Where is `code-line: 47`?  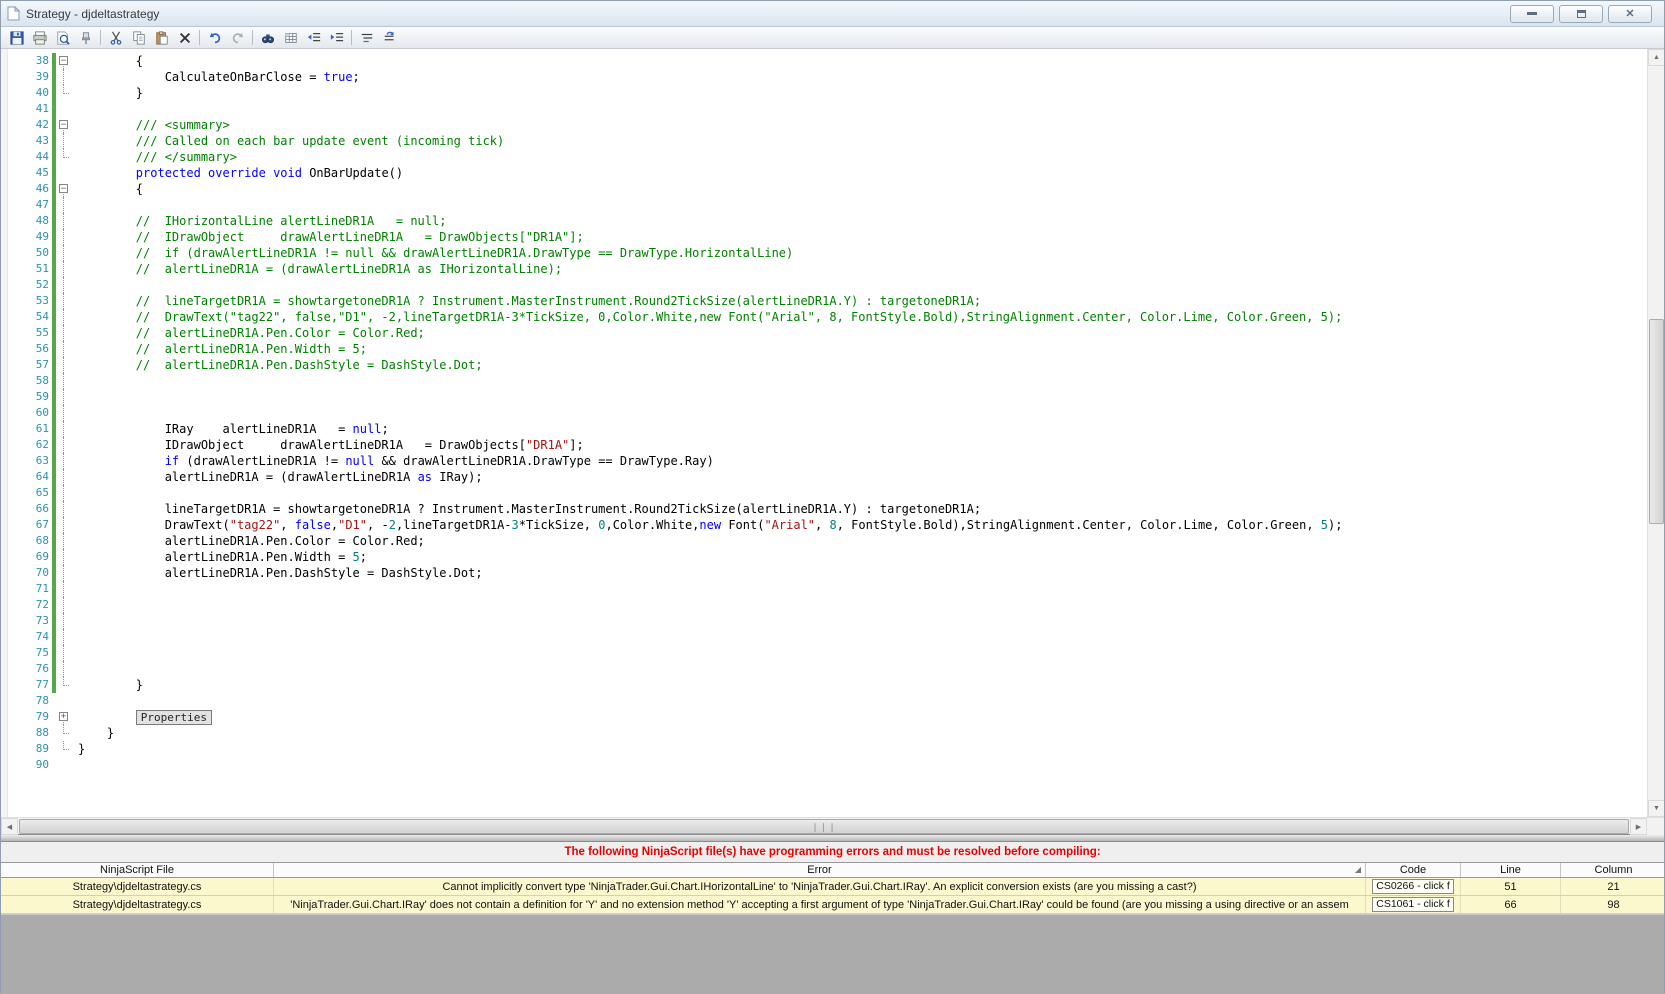 code-line: 47 is located at coordinates (828, 205).